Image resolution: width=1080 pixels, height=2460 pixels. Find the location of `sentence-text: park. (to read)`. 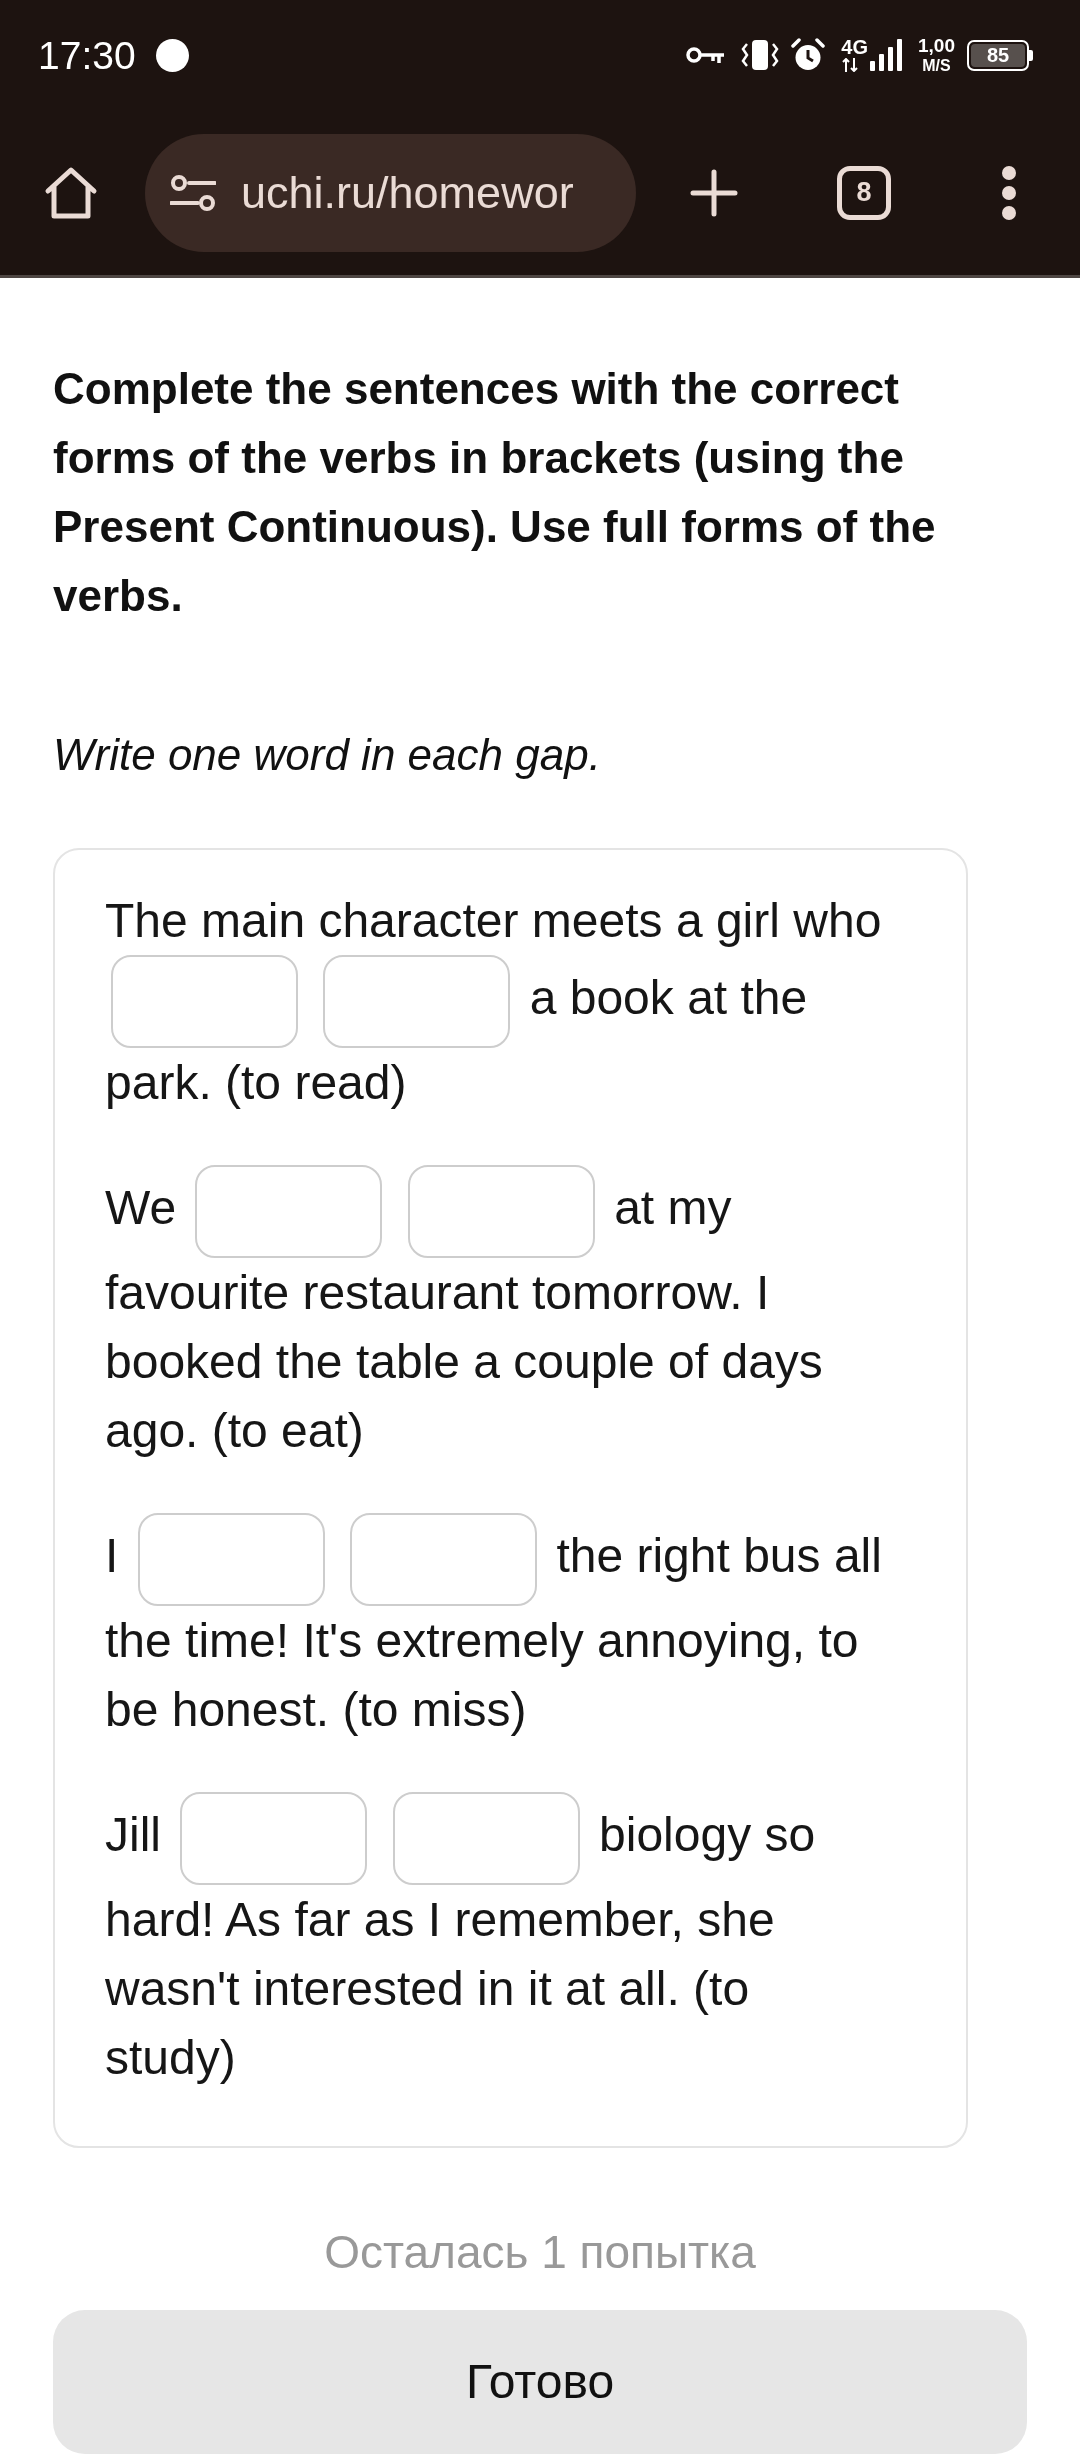

sentence-text: park. (to read) is located at coordinates (256, 1082).